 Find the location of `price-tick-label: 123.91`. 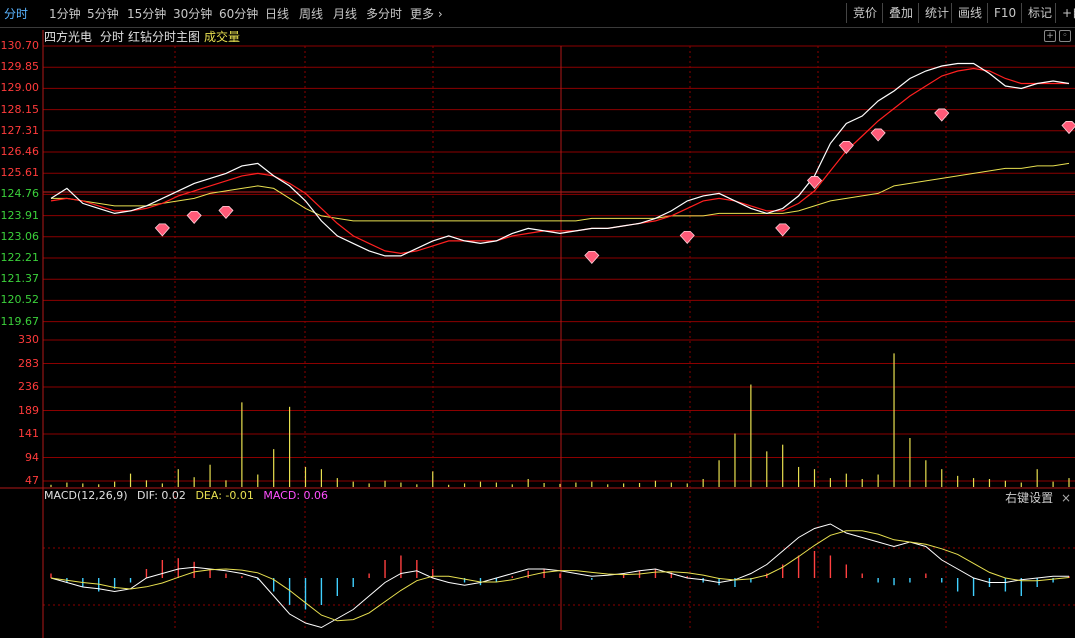

price-tick-label: 123.91 is located at coordinates (20, 215).